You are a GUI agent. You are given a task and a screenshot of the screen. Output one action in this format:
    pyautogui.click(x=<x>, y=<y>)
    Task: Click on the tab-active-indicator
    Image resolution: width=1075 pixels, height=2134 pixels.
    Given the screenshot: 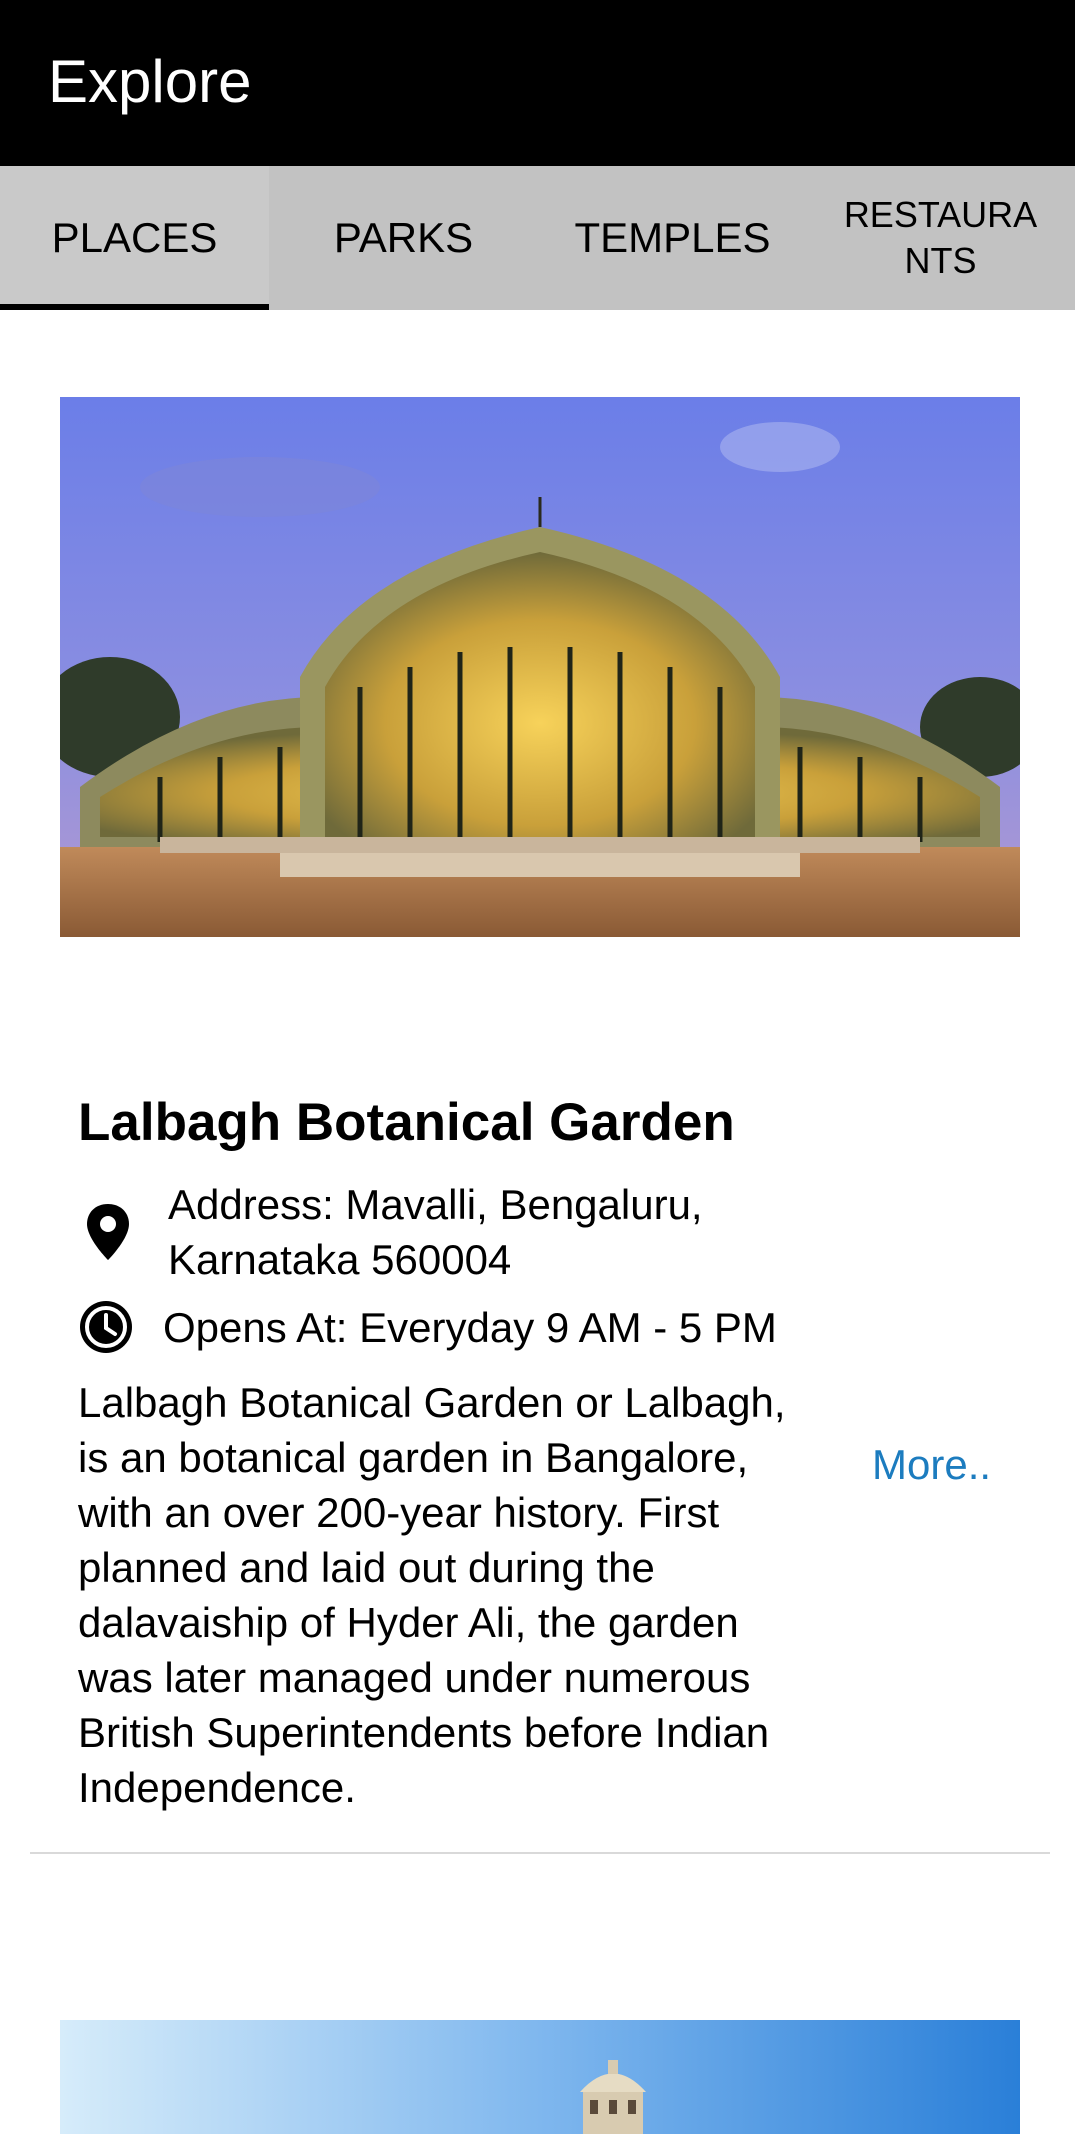 What is the action you would take?
    pyautogui.click(x=134, y=307)
    